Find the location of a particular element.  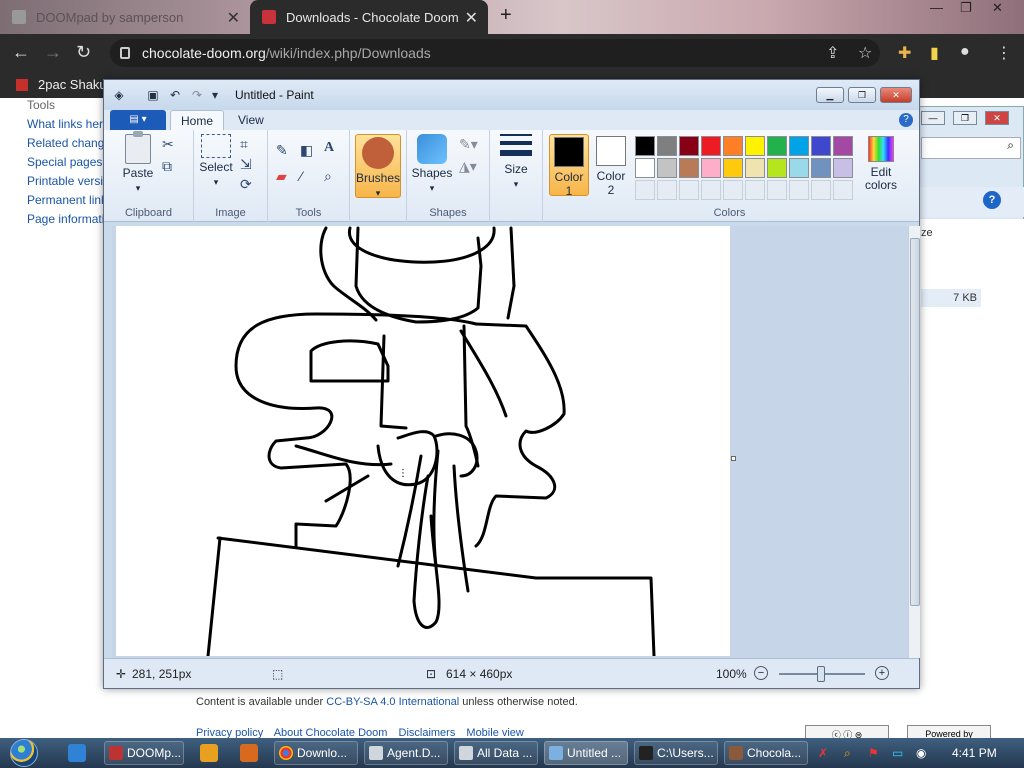

tray-monitor-icon: ▭ is located at coordinates (897, 753).